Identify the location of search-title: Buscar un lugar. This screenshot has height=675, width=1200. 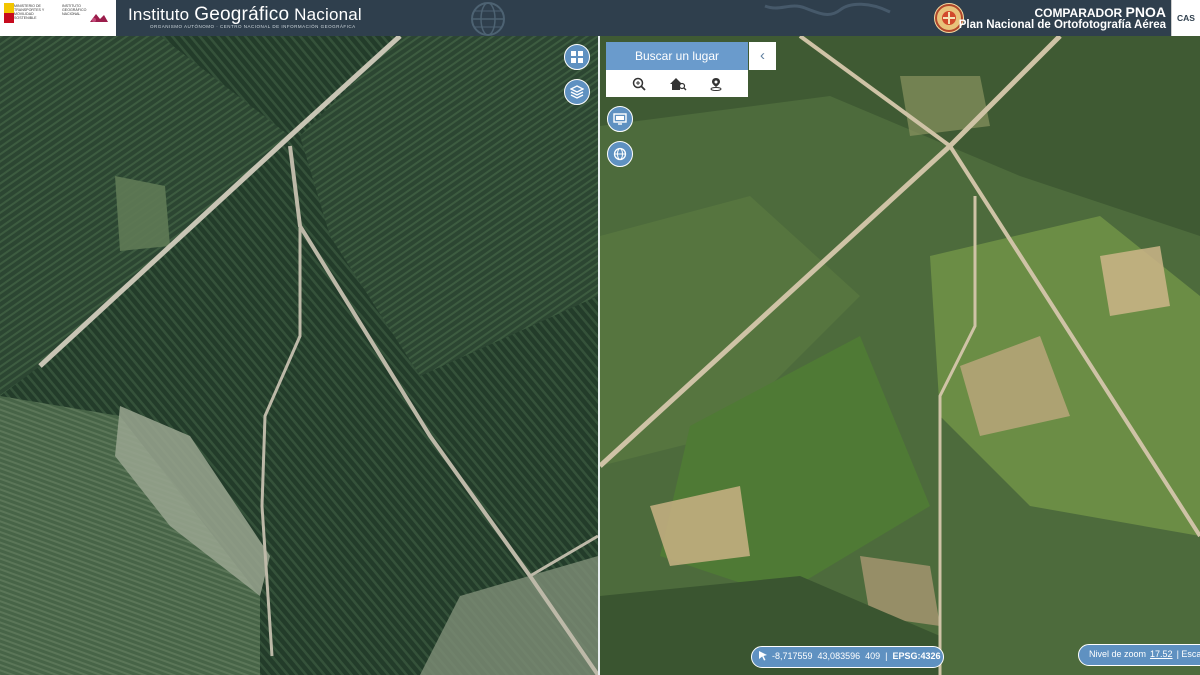
(677, 56).